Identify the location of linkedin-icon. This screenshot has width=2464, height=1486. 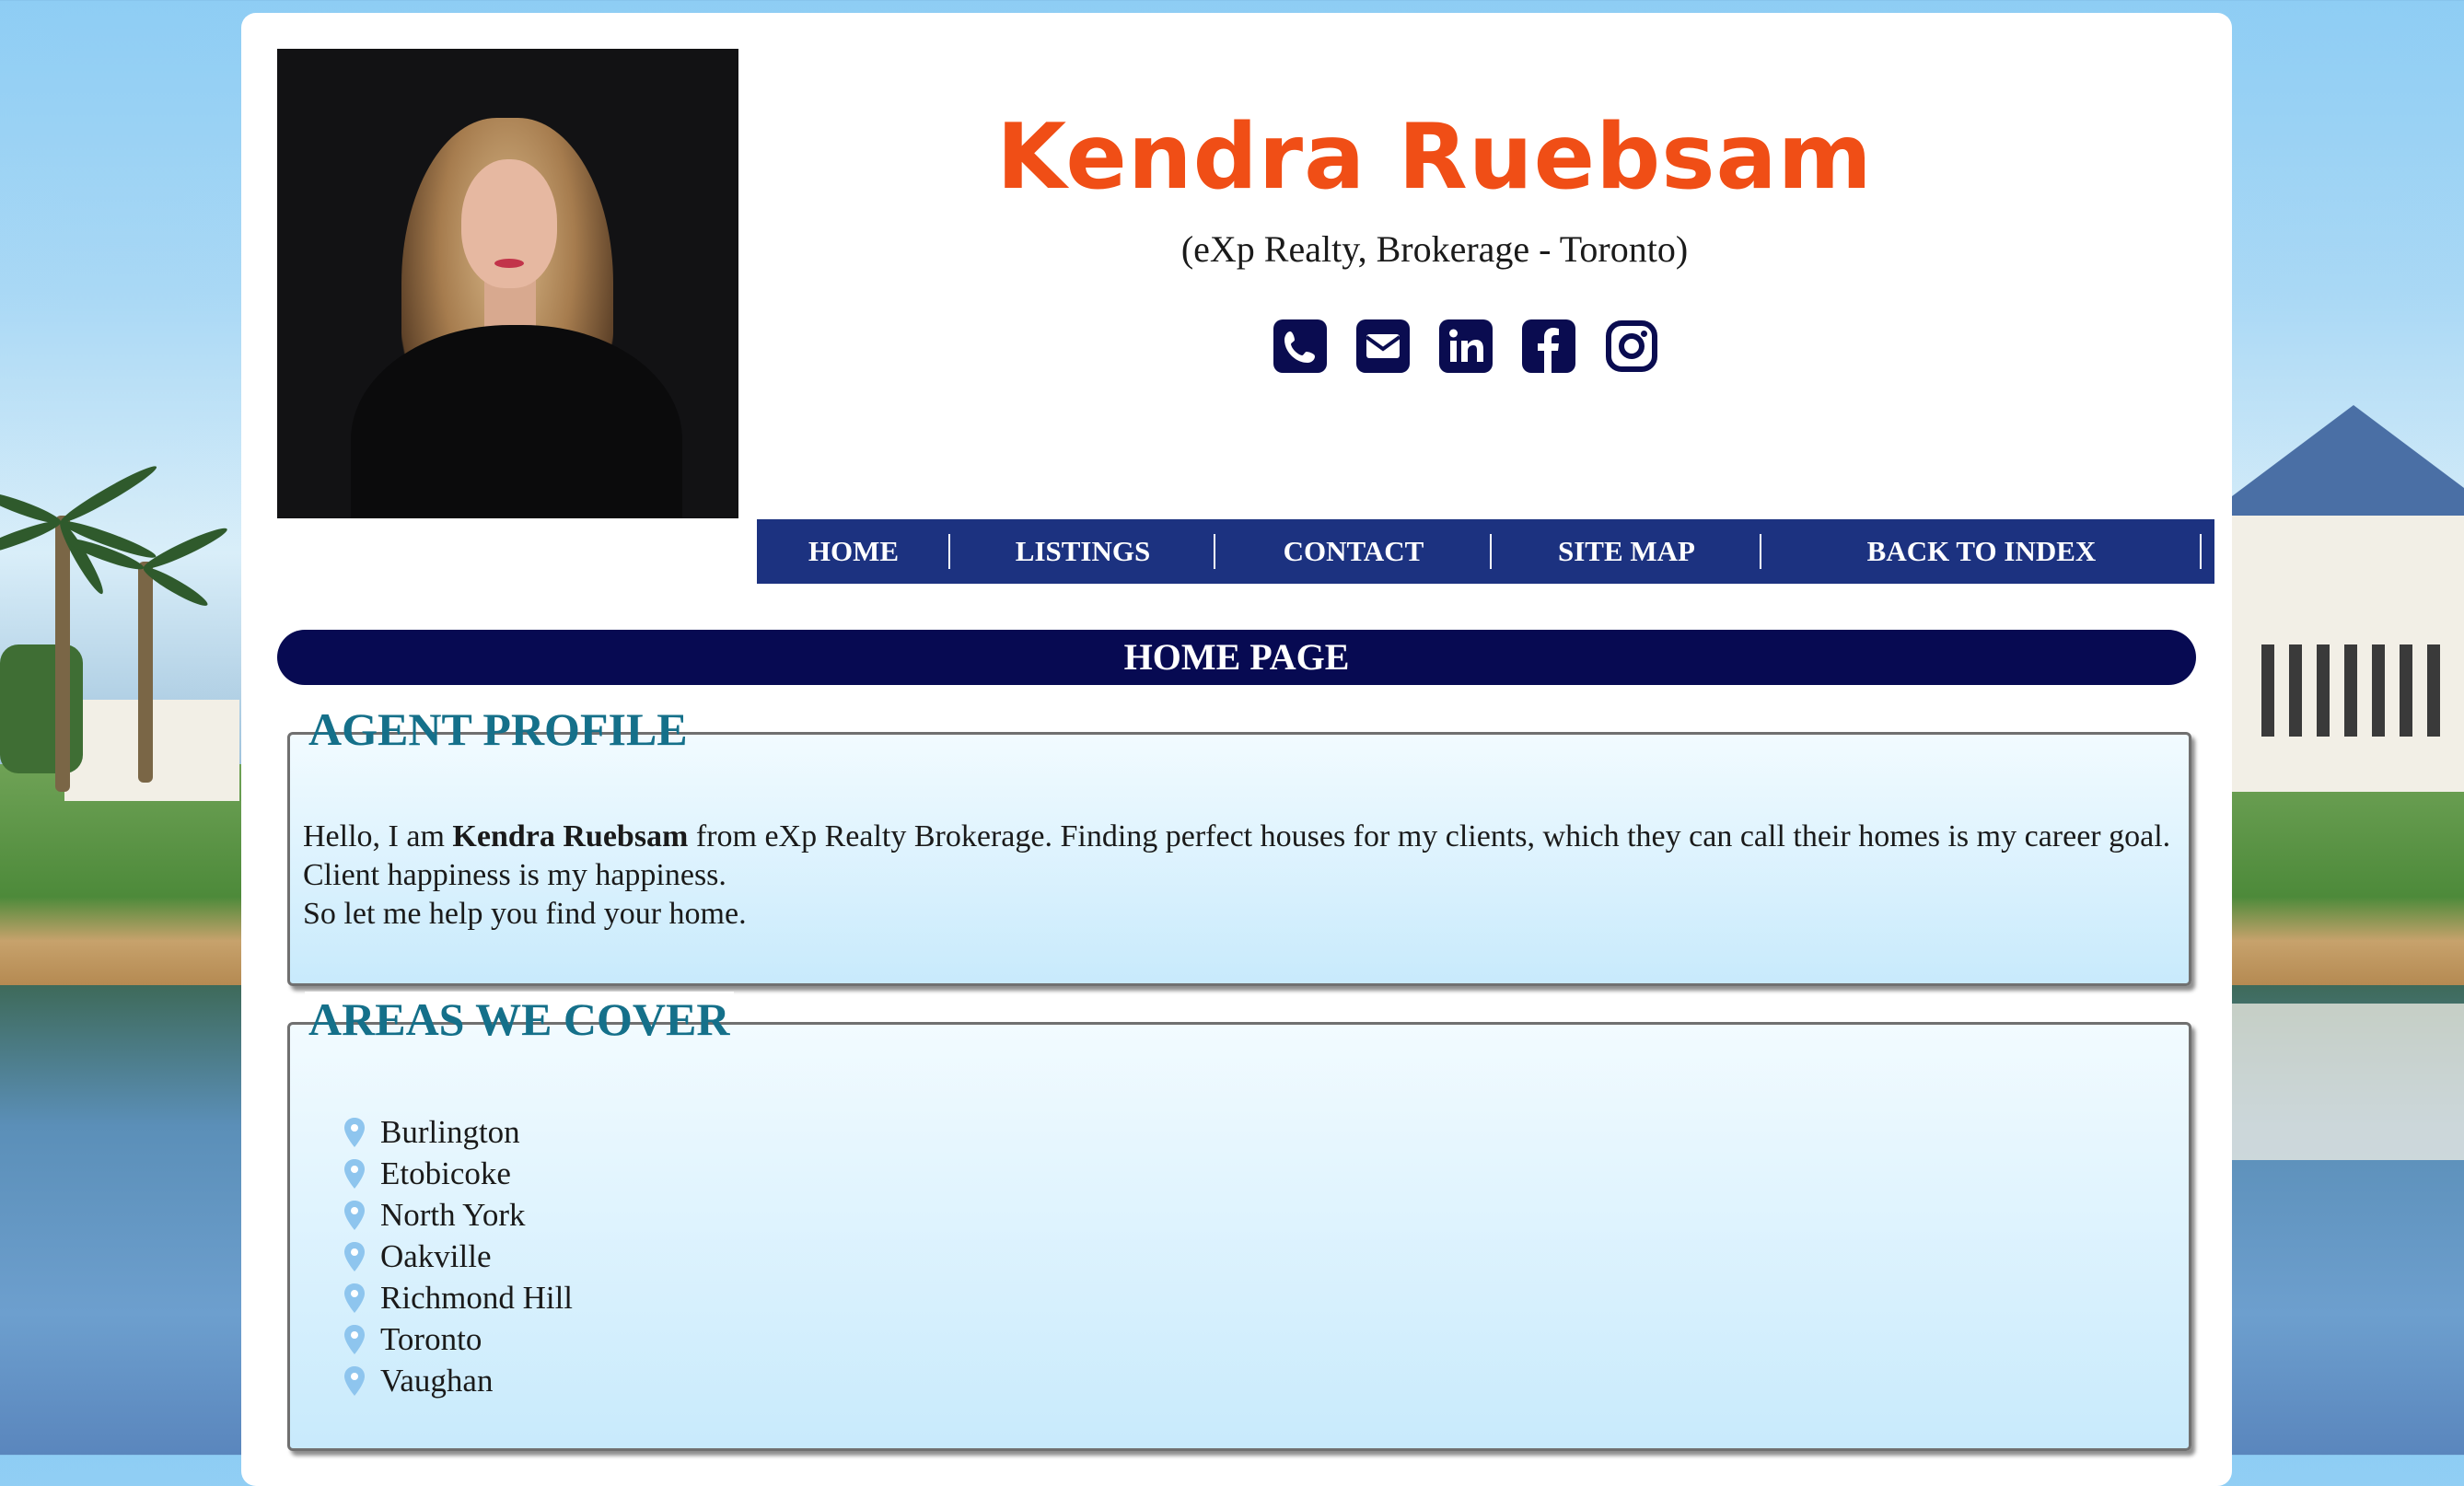
(1466, 346).